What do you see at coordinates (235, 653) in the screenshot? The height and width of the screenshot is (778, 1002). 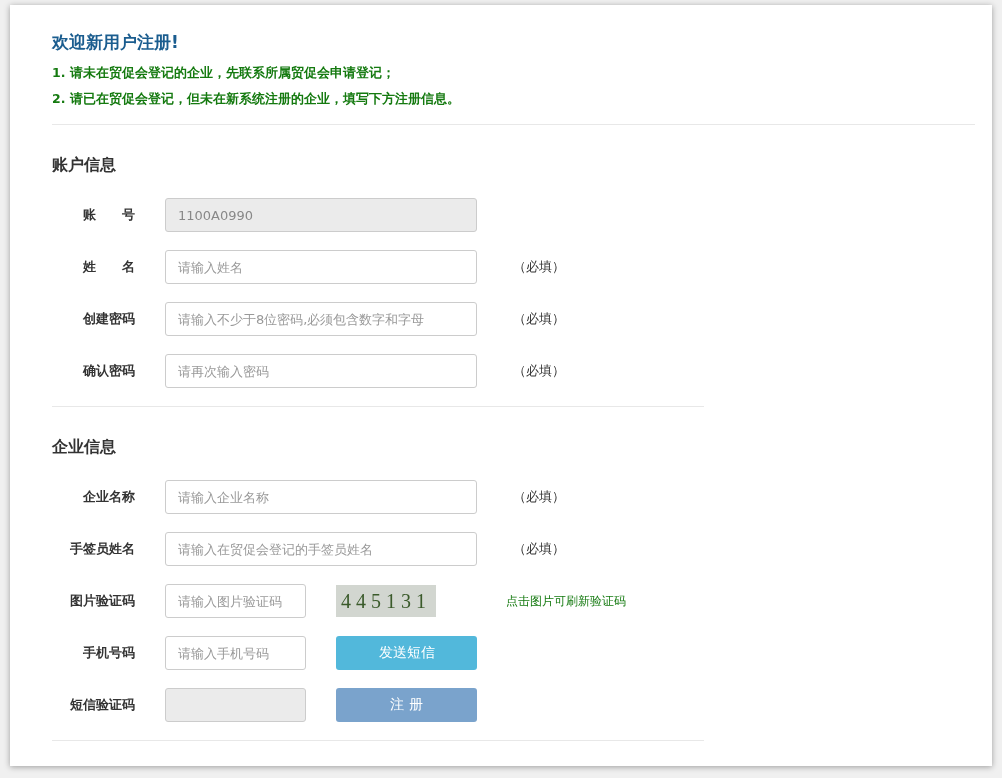 I see `input-field: 请输入手机号码` at bounding box center [235, 653].